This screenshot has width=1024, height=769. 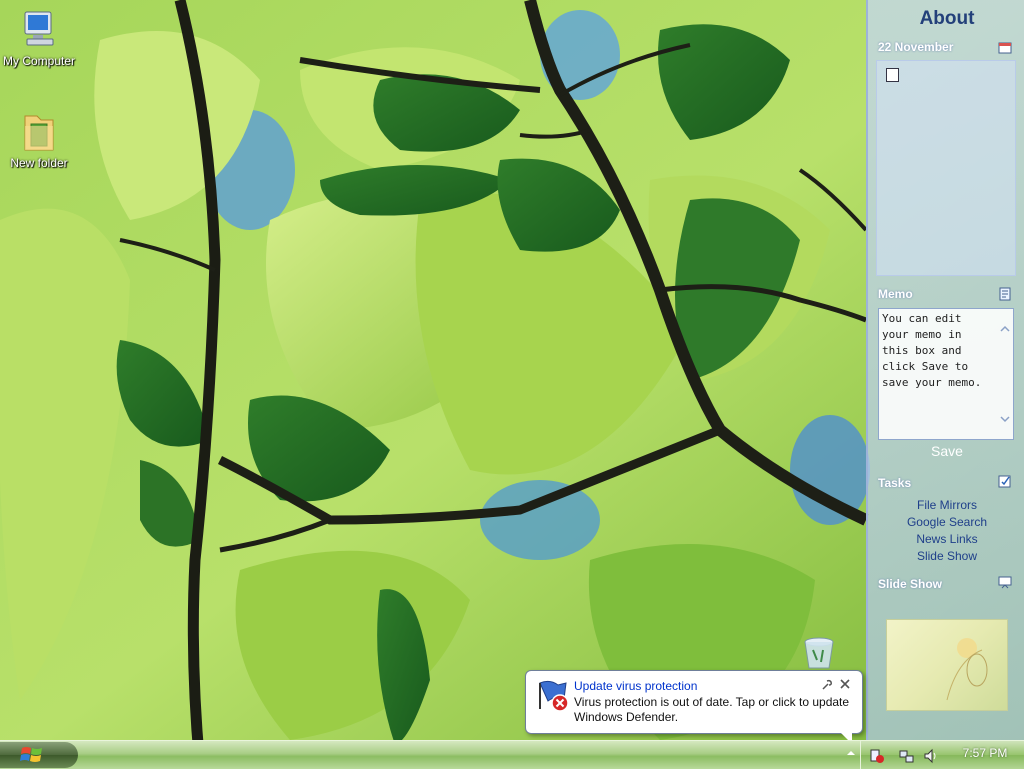 I want to click on task-link-slide-show: Slide Show, so click(x=946, y=556).